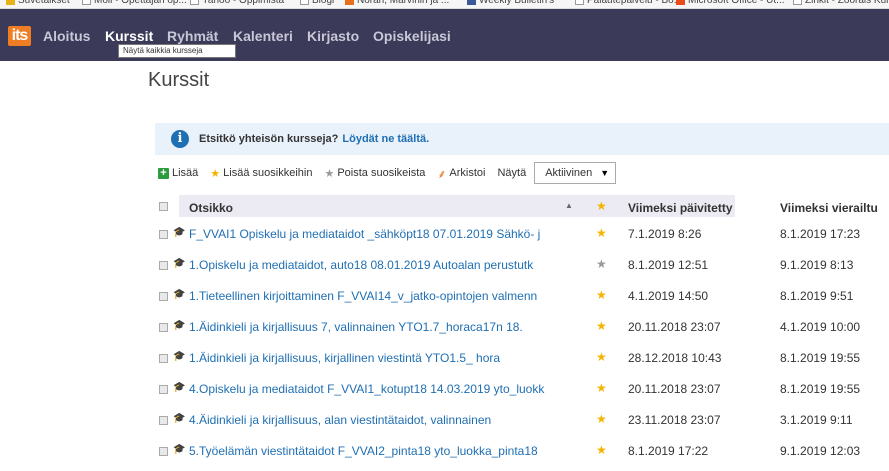  I want to click on nav-tooltip: Näytä kaikkia kursseja, so click(177, 51).